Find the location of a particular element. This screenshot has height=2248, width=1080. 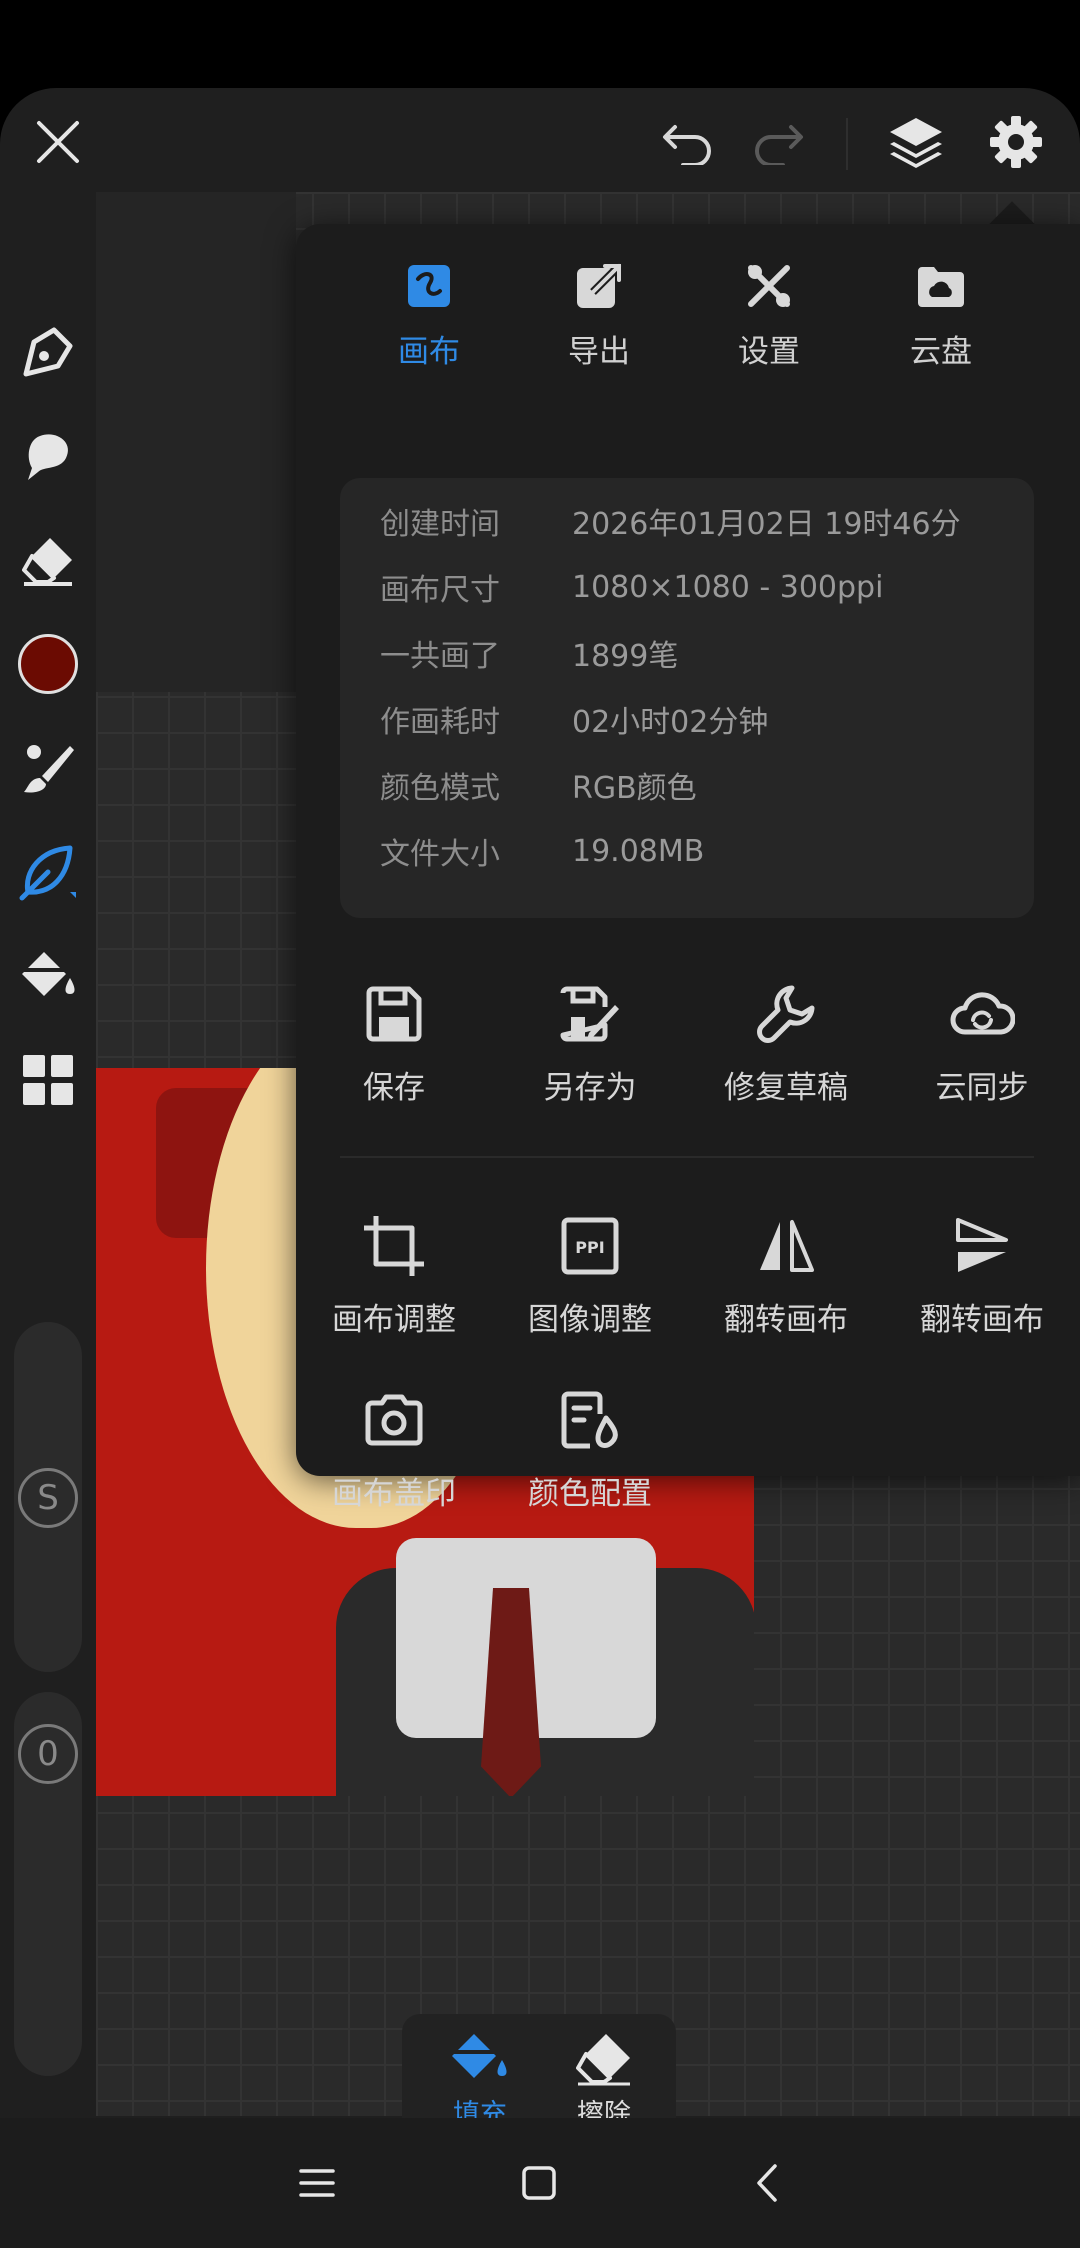

menu-icon is located at coordinates (317, 2183).